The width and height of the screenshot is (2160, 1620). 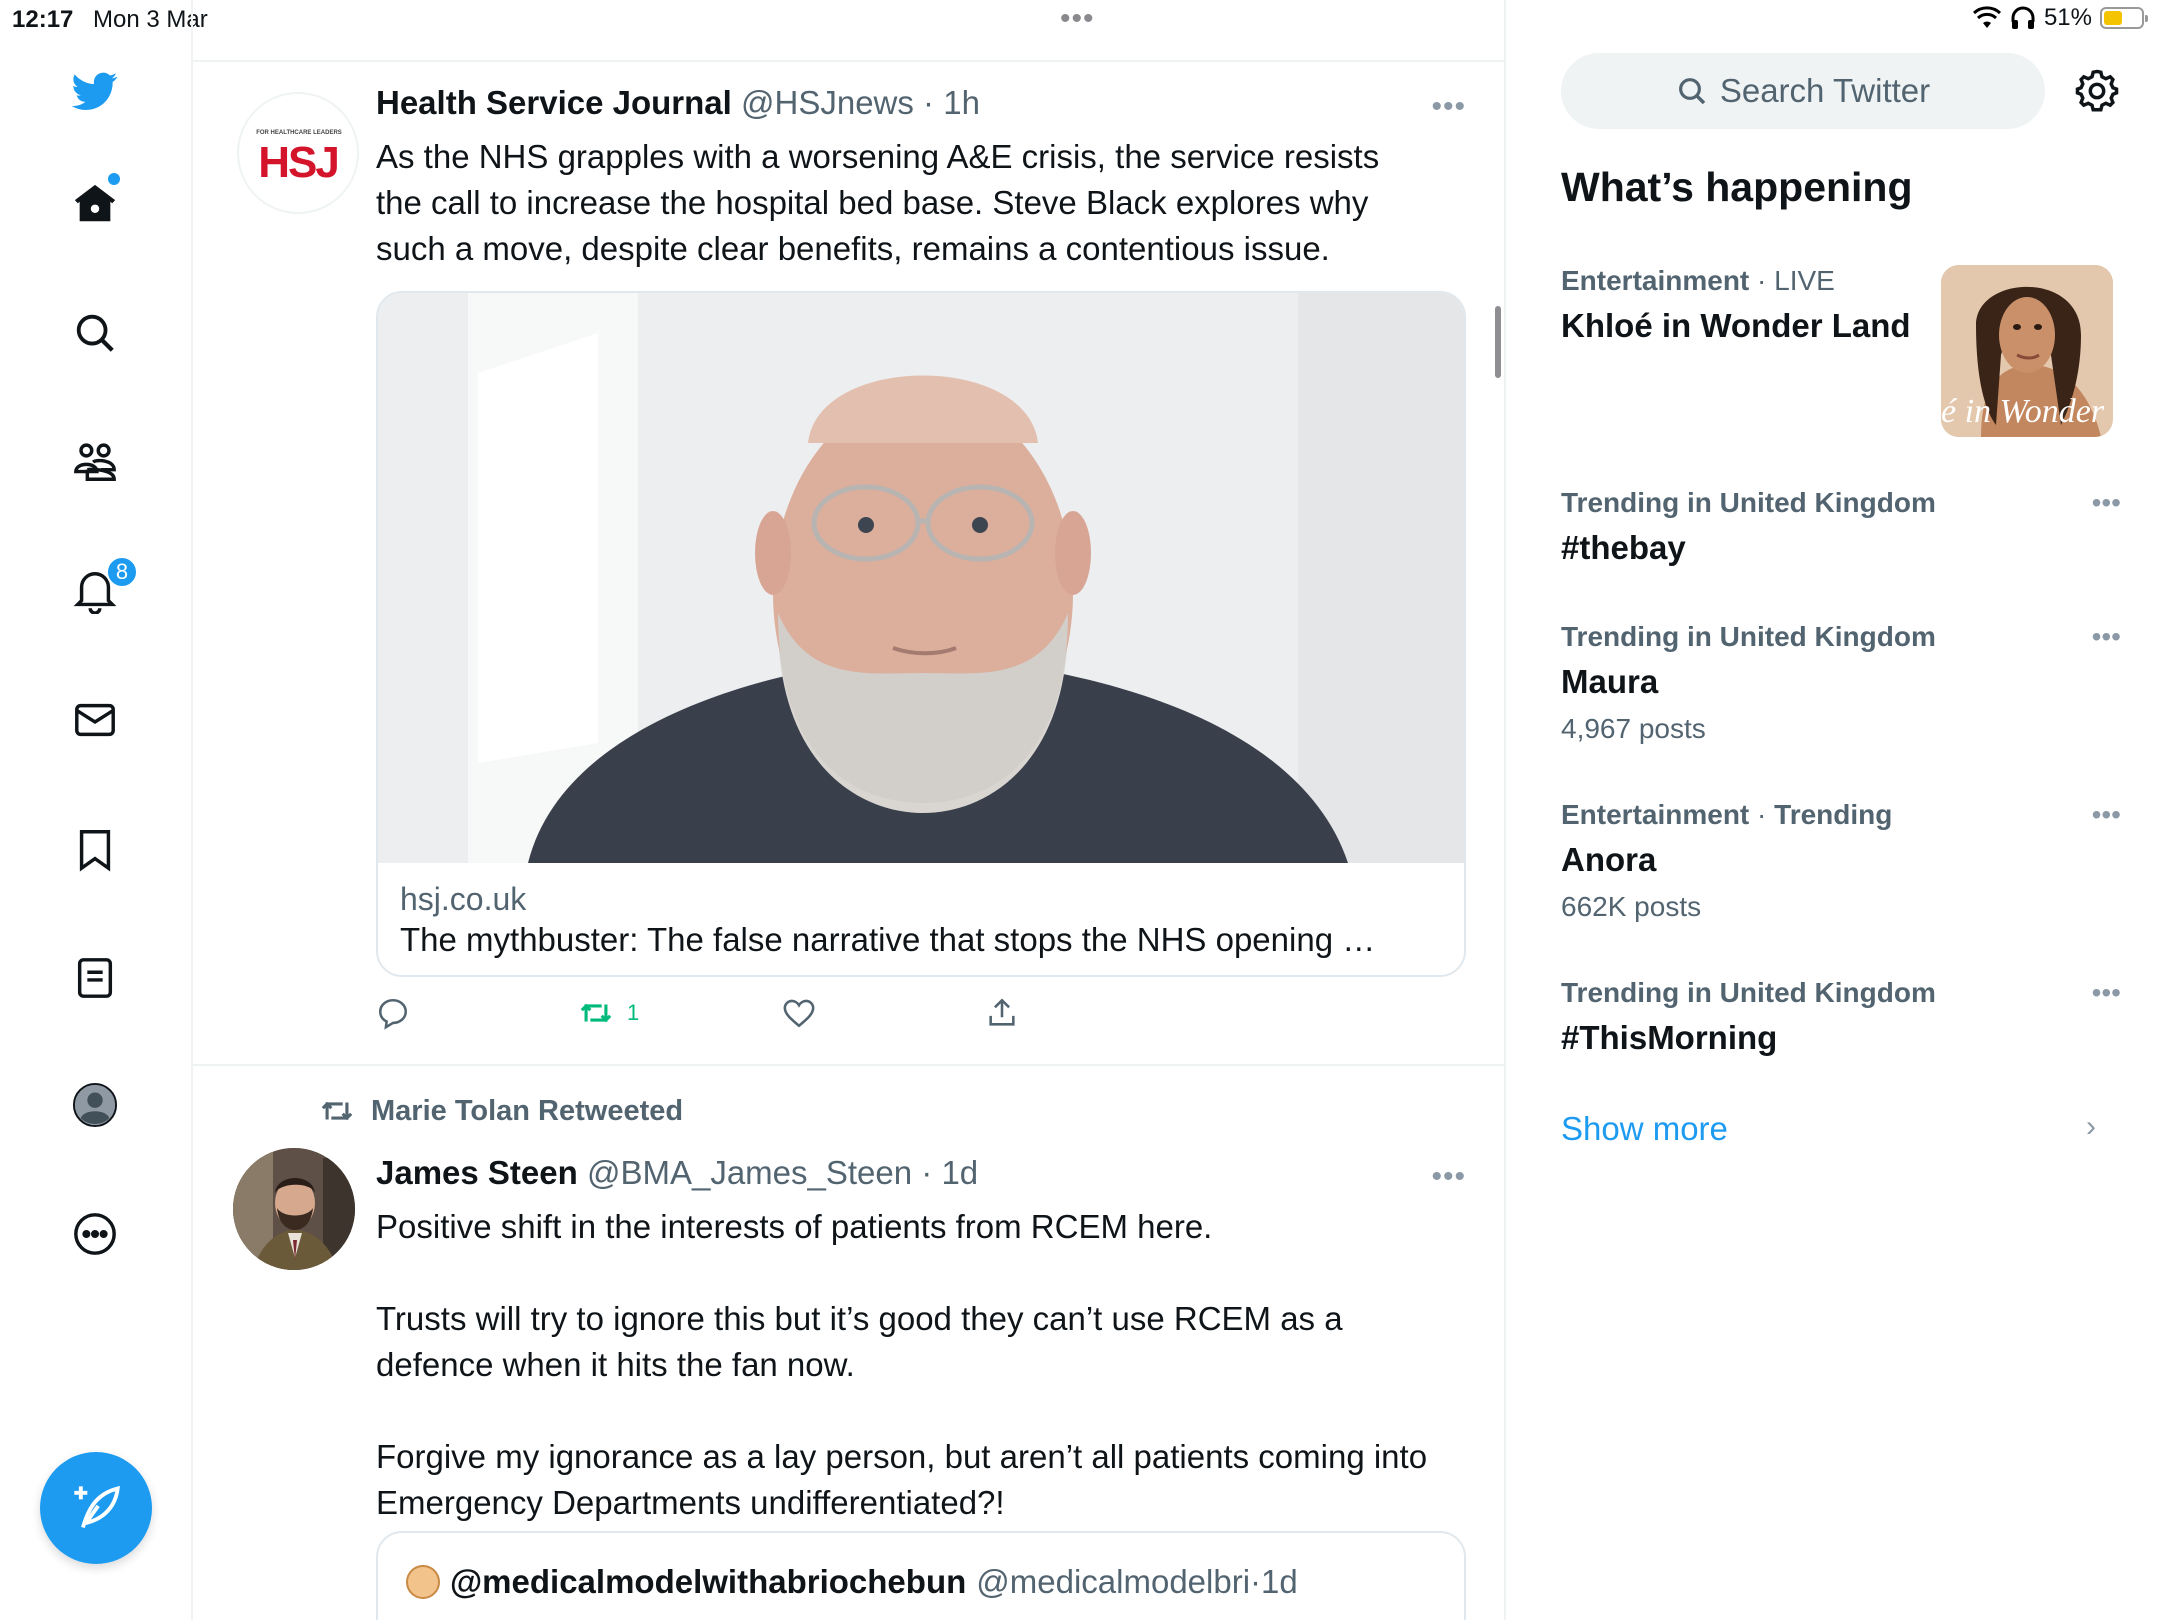 What do you see at coordinates (2027, 411) in the screenshot?
I see `trend-thumbnail-text: é in Wonder L` at bounding box center [2027, 411].